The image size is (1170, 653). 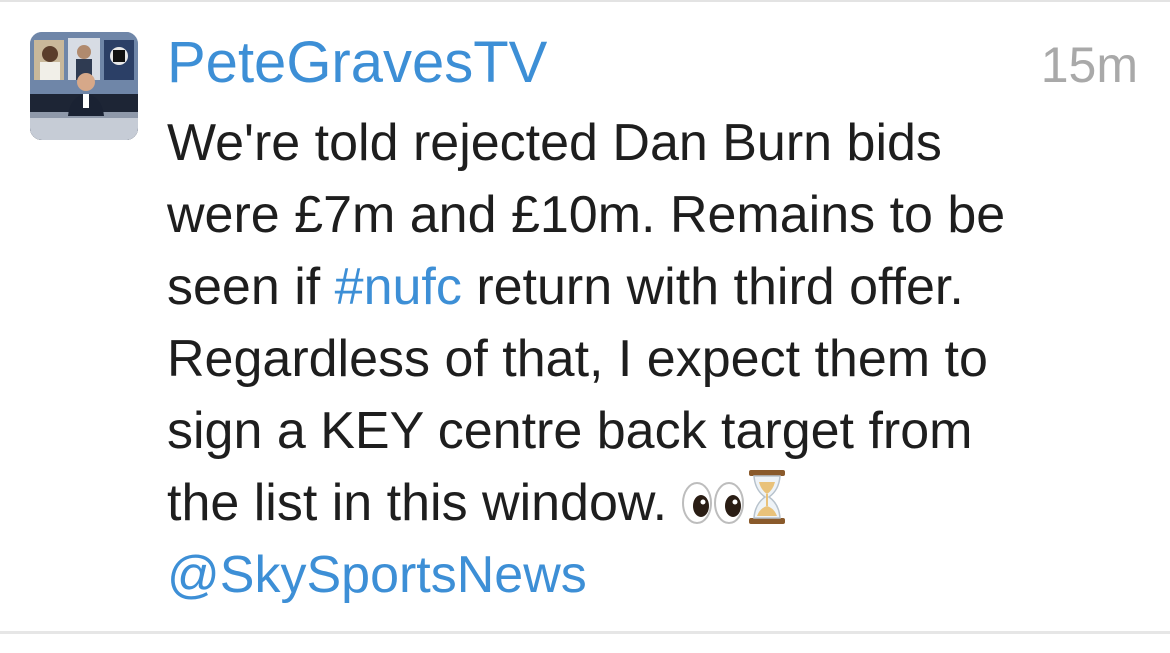 I want to click on timestamp: 15m, so click(x=1089, y=65).